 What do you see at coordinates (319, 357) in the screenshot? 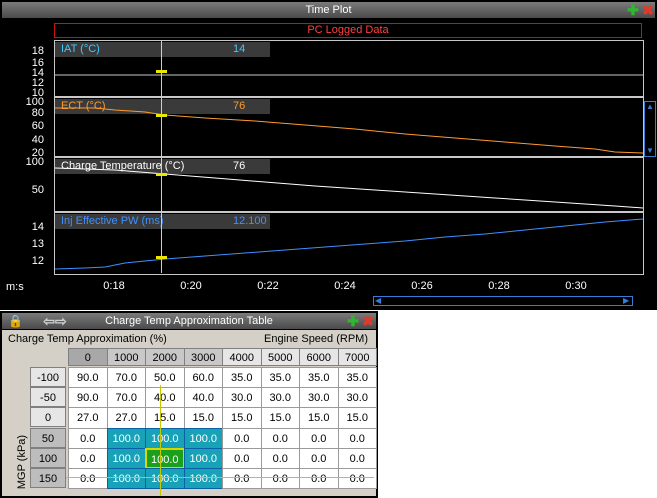
I see `column-header: 6000` at bounding box center [319, 357].